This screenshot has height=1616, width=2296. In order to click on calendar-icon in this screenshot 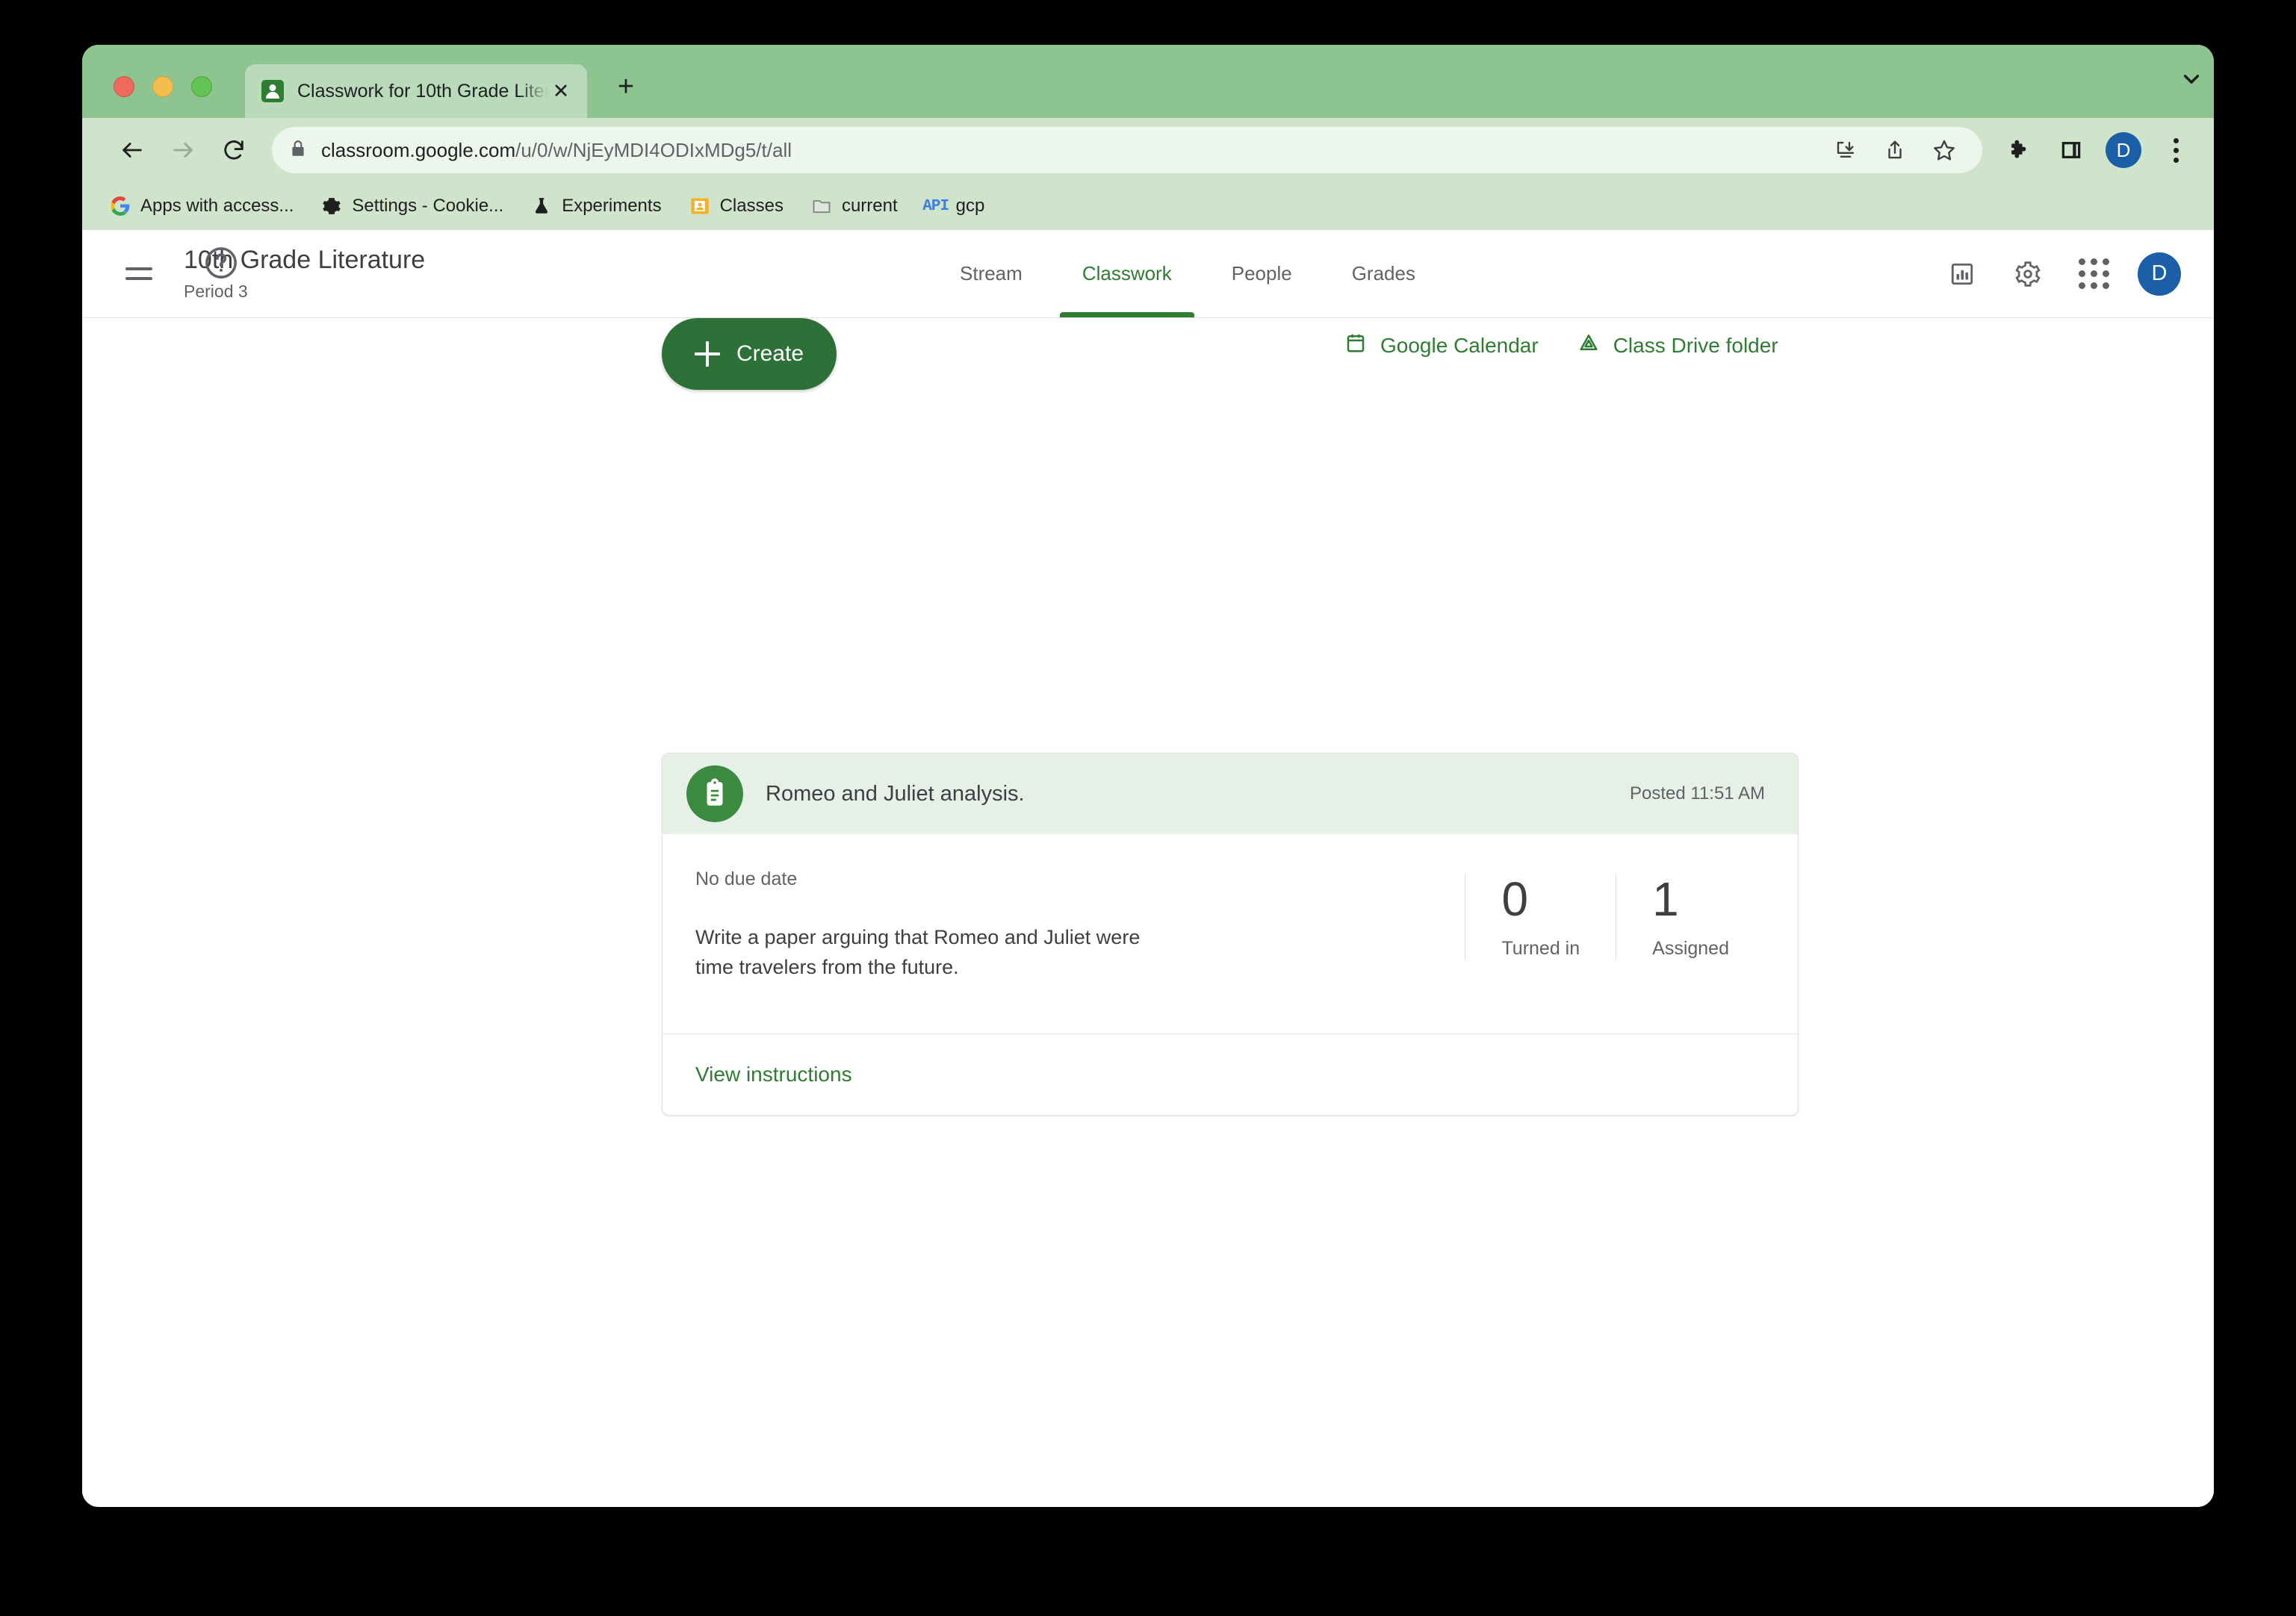, I will do `click(1355, 346)`.